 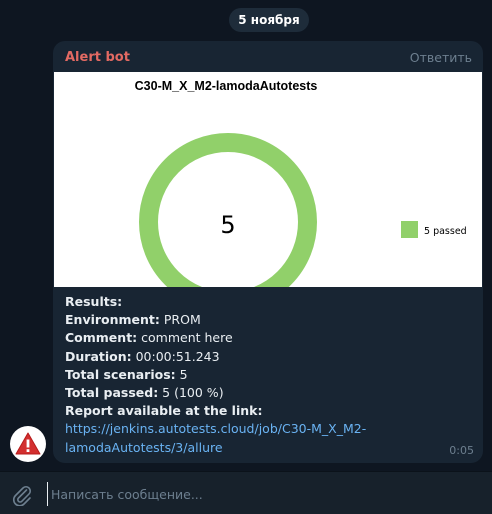 What do you see at coordinates (126, 374) in the screenshot?
I see `line-total-scenarios: Total scenarios: 5` at bounding box center [126, 374].